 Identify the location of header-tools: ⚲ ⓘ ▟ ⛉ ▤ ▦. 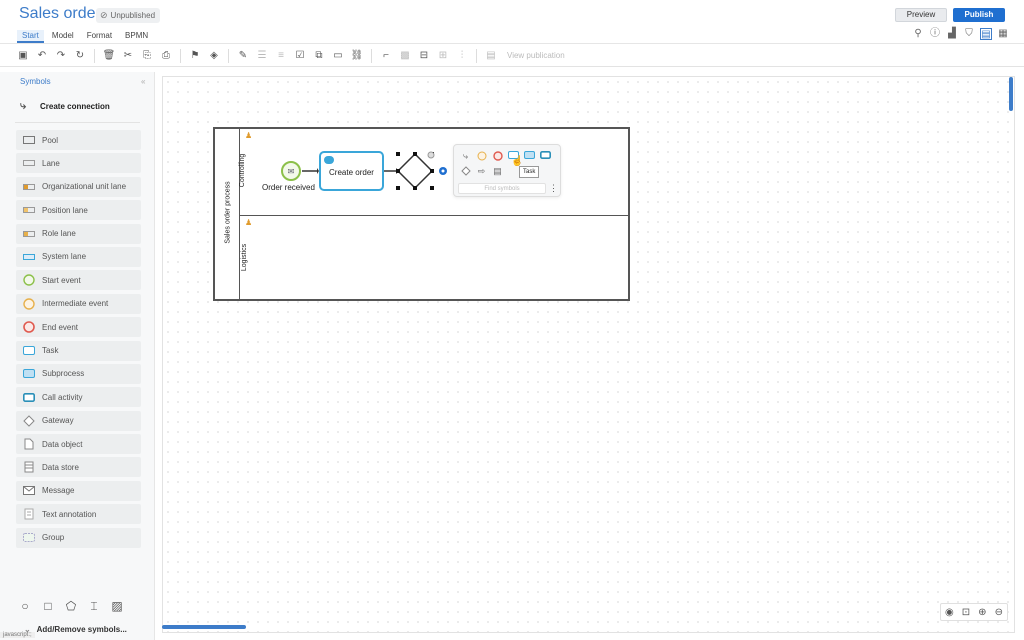
(960, 34).